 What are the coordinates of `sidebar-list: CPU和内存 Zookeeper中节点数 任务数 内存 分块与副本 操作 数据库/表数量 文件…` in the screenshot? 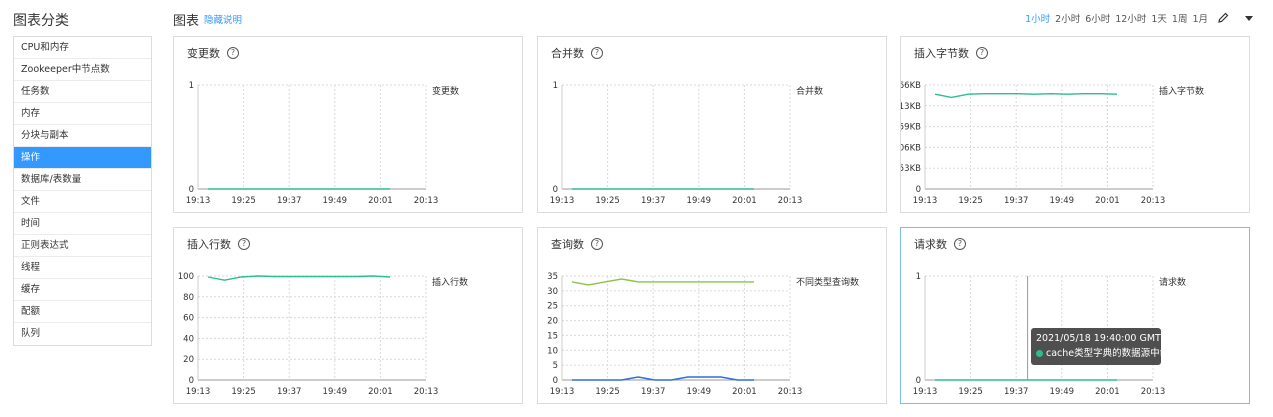 It's located at (82, 191).